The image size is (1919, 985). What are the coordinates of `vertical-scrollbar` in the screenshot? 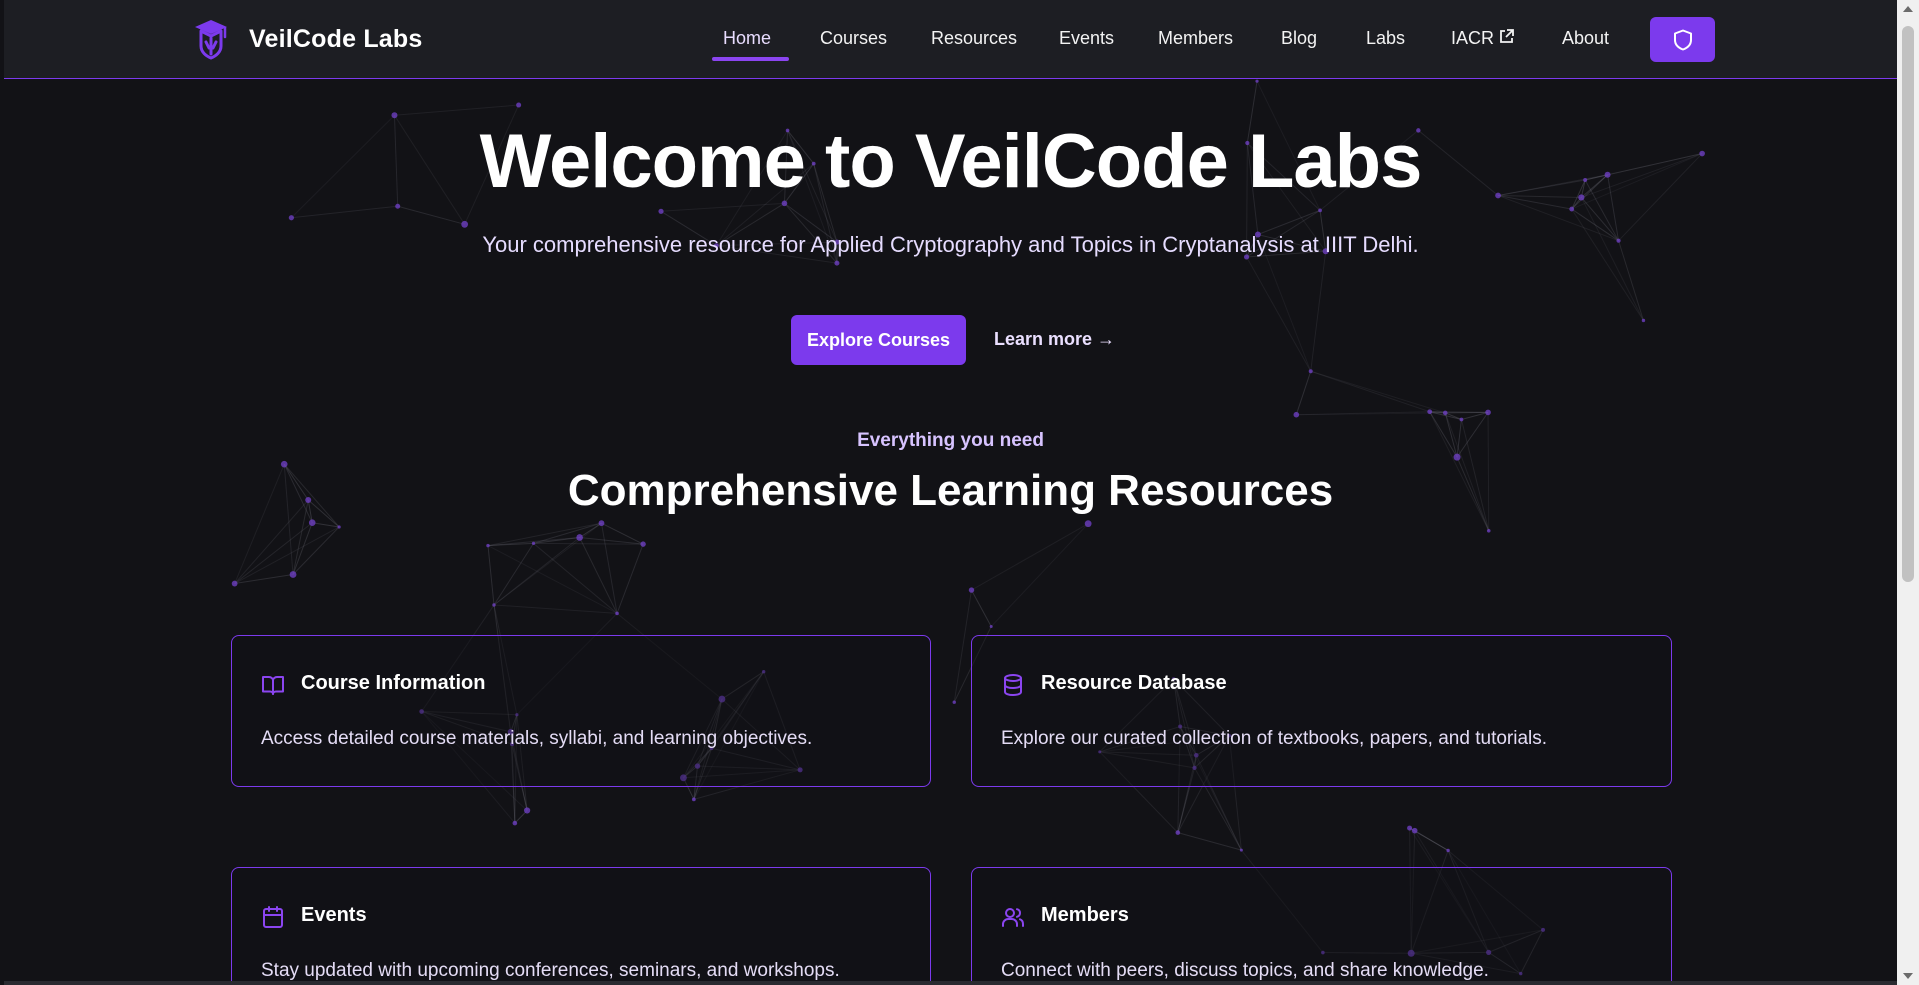 It's located at (1908, 492).